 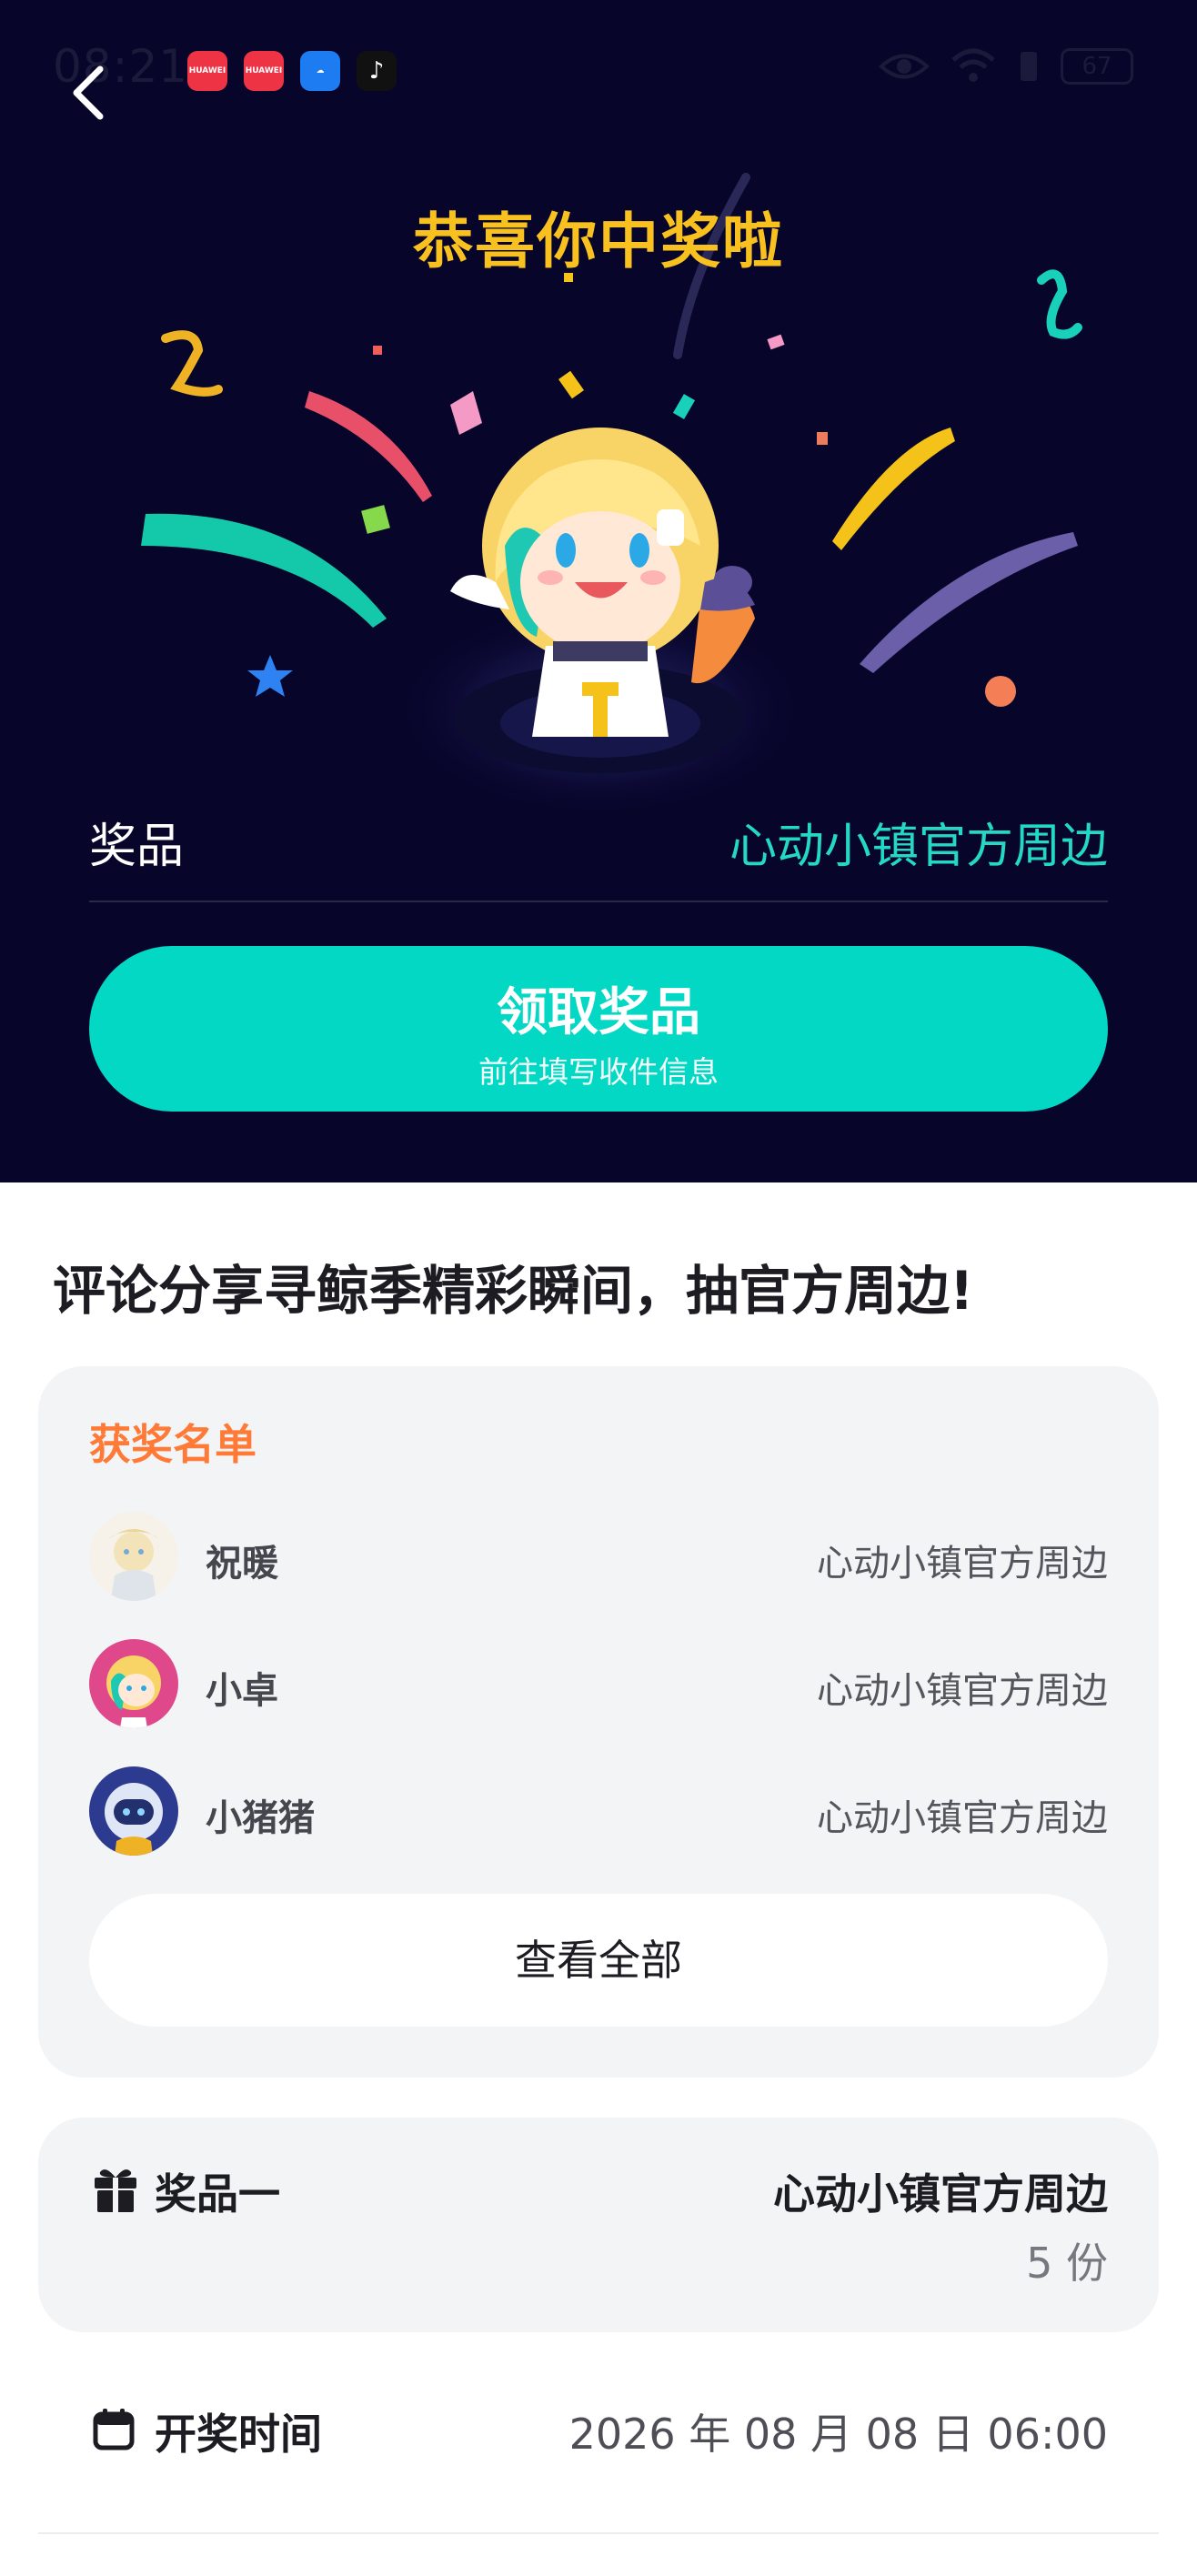 I want to click on draw-time-label: 开奖时间, so click(x=238, y=2434).